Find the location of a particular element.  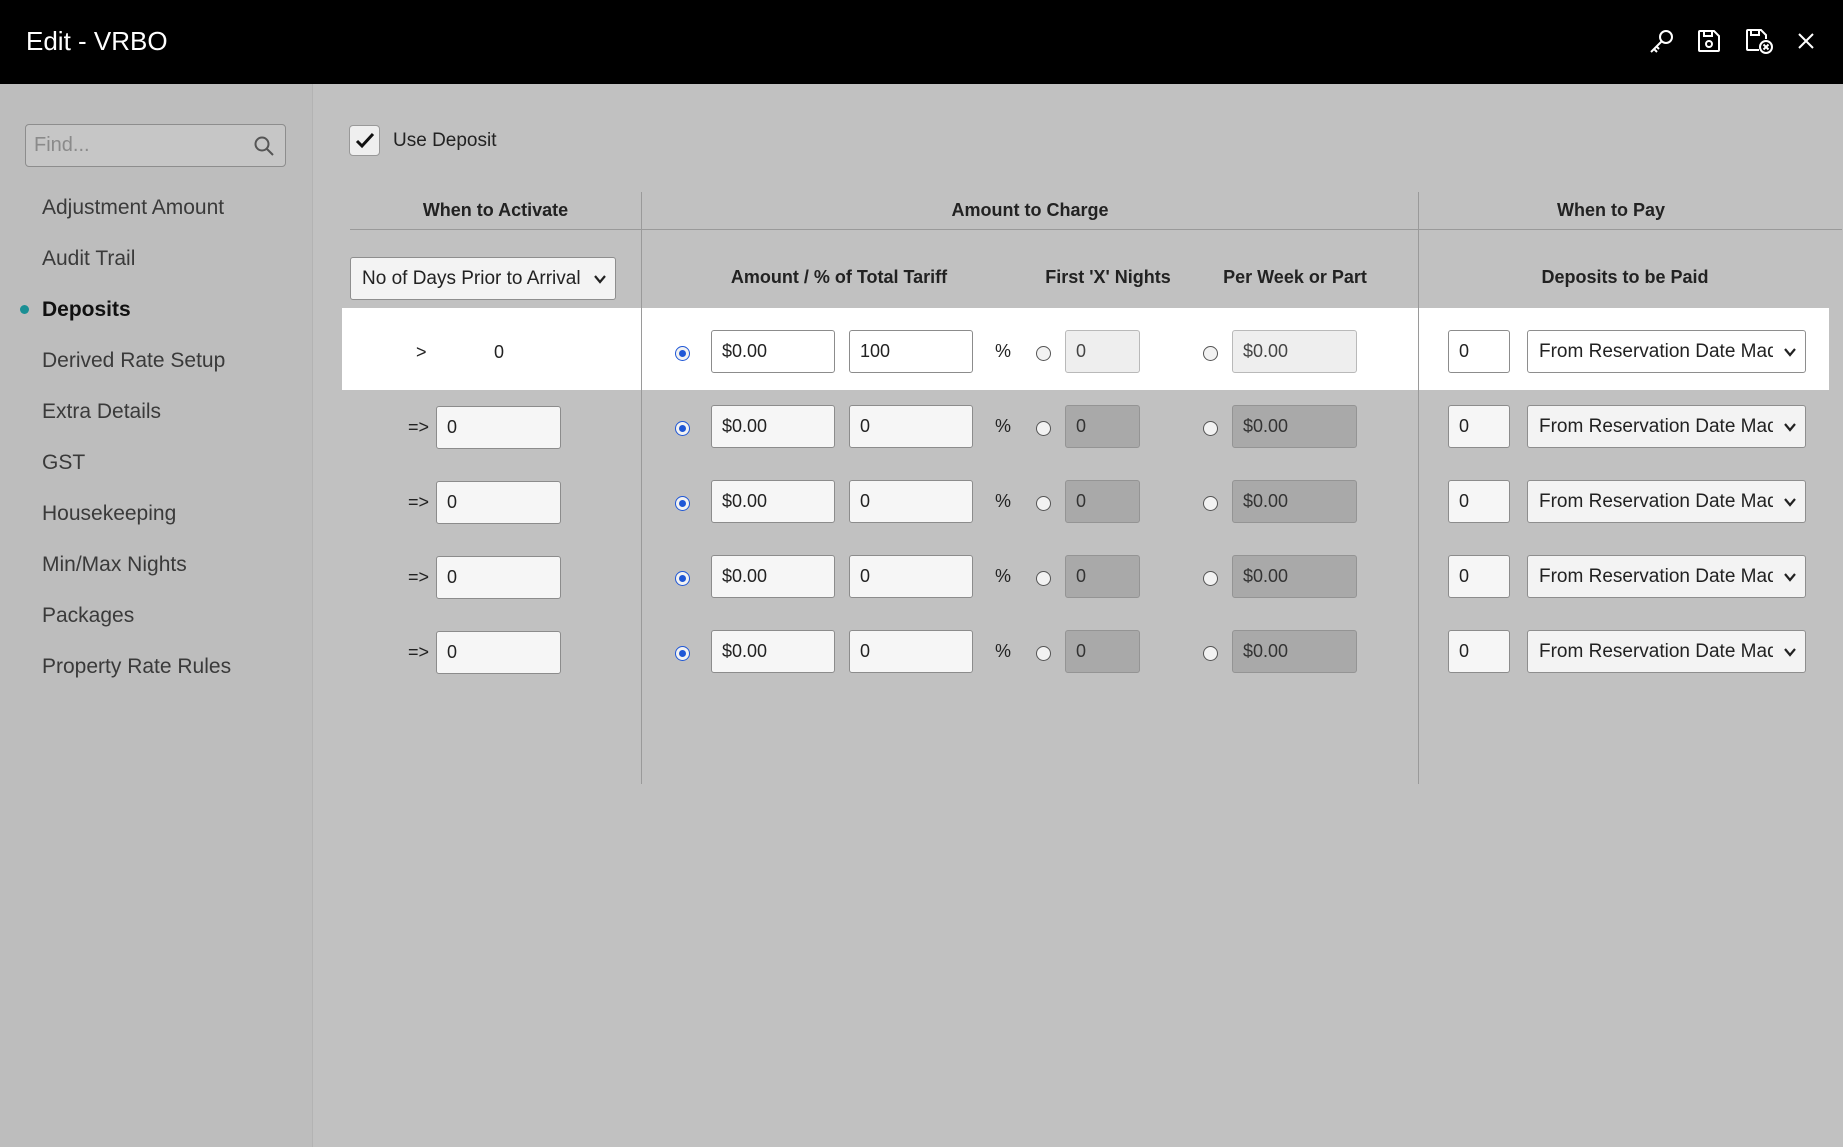

sidebar-item-audit-trail: Audit Trail is located at coordinates (156, 258).